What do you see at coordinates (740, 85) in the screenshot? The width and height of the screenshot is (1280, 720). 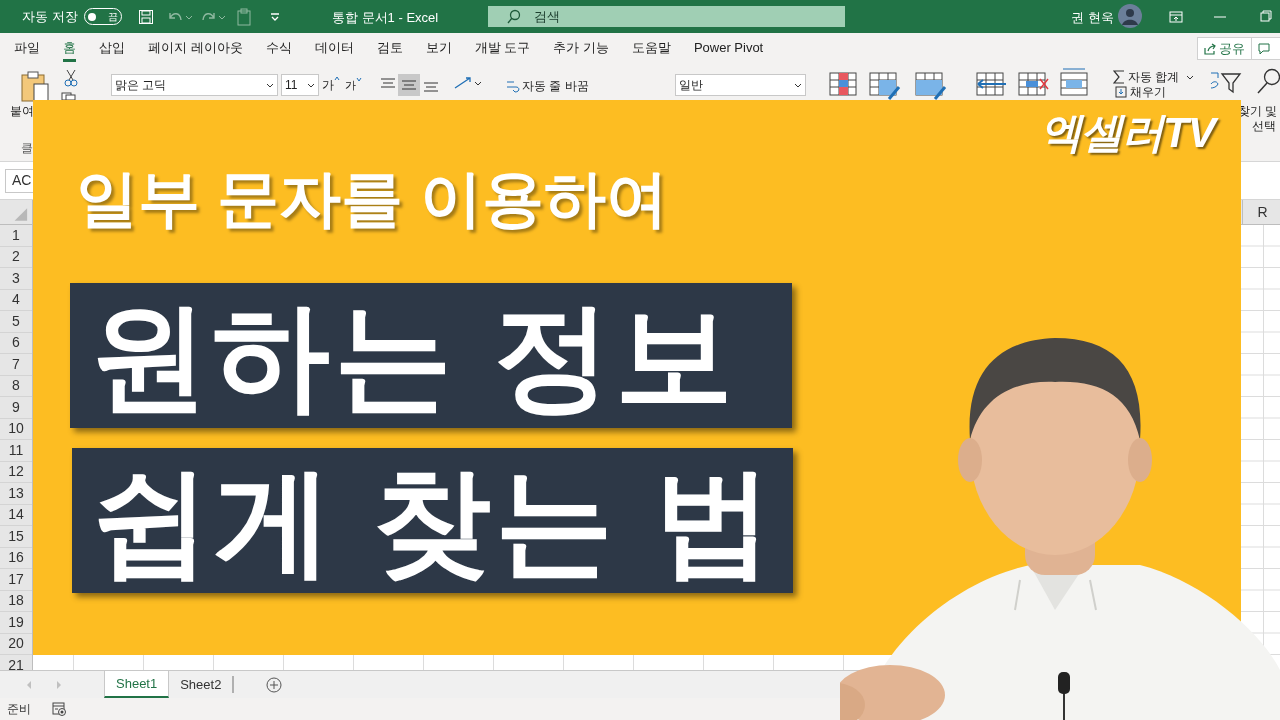 I see `number-format-dropdown: 일반` at bounding box center [740, 85].